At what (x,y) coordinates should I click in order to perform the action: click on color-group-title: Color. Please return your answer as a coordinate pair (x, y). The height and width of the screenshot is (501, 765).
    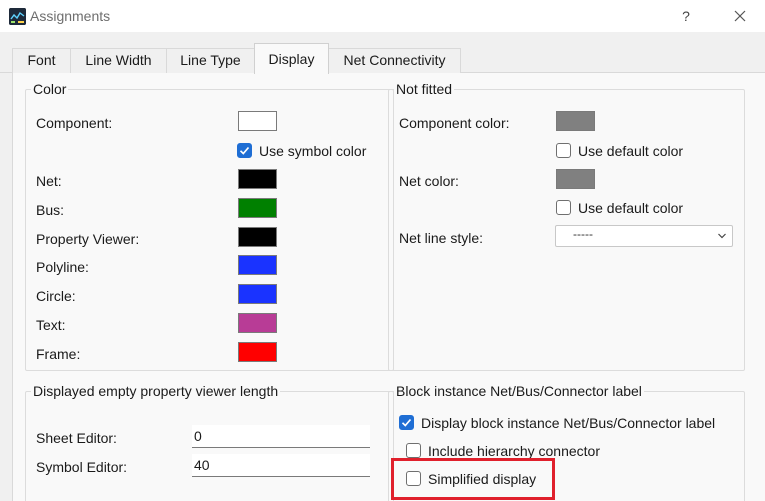
    Looking at the image, I should click on (50, 89).